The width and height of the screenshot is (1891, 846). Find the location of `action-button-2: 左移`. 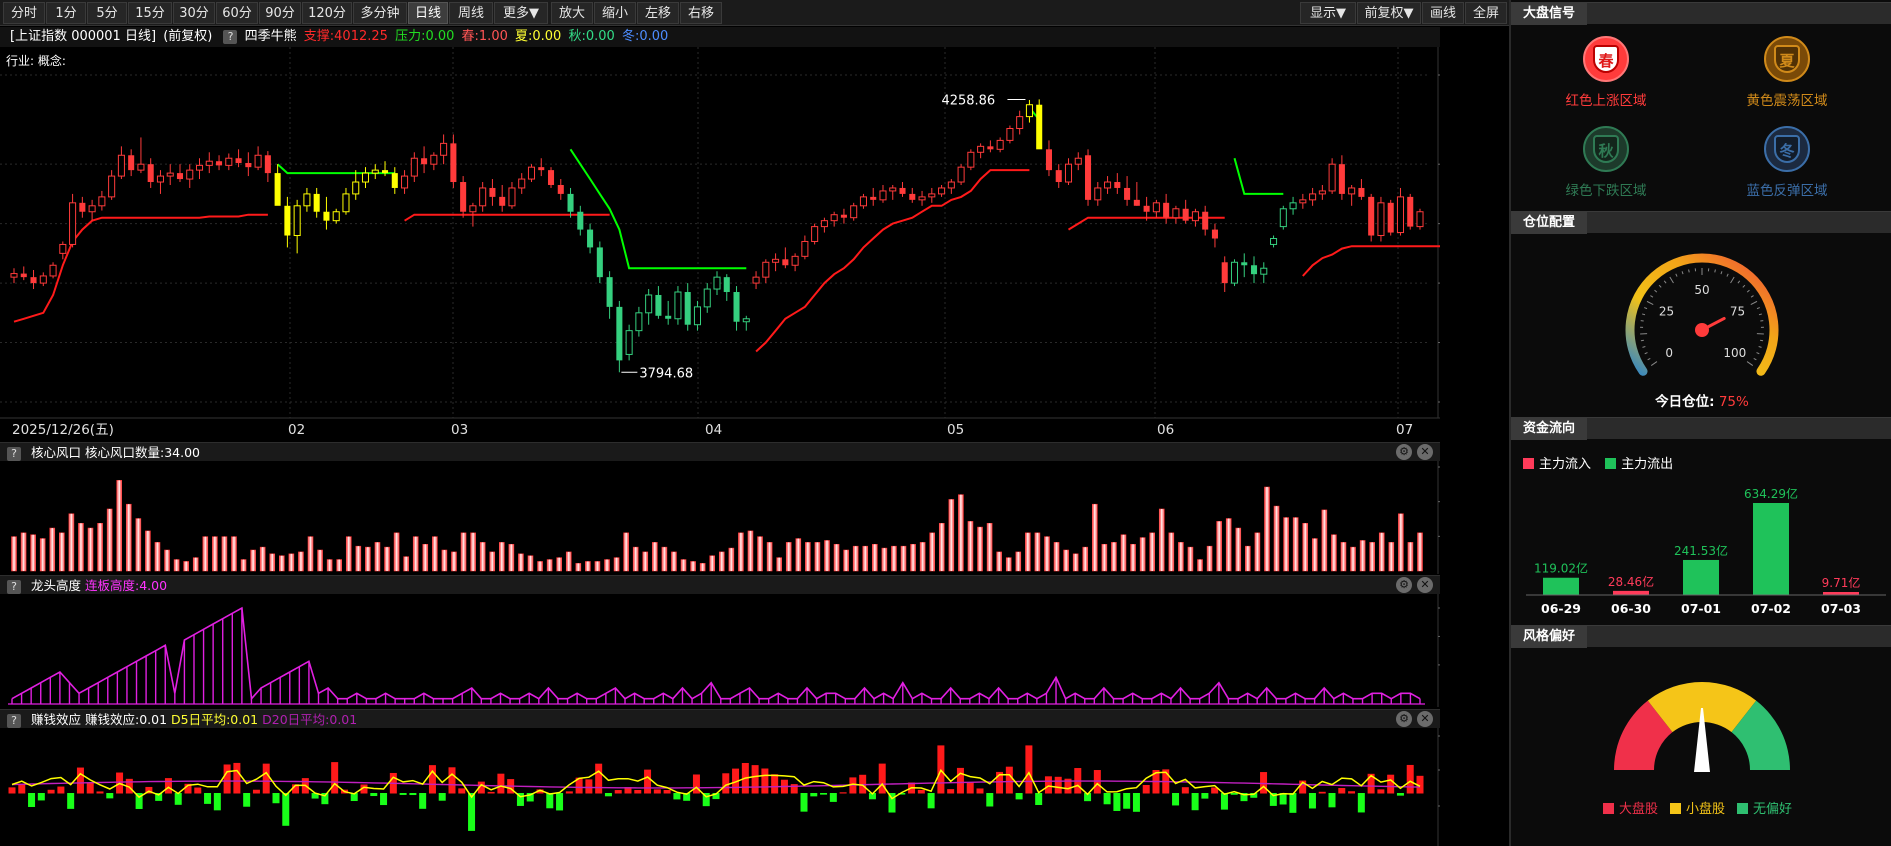

action-button-2: 左移 is located at coordinates (658, 13).